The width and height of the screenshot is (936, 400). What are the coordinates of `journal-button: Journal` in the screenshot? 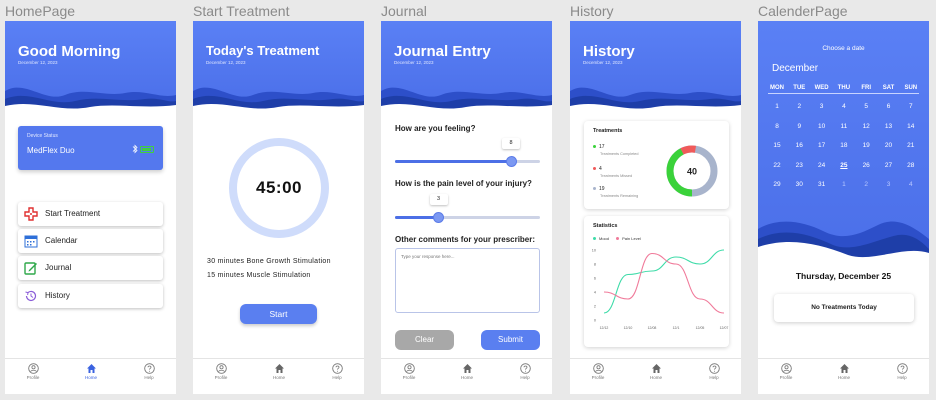 It's located at (90, 268).